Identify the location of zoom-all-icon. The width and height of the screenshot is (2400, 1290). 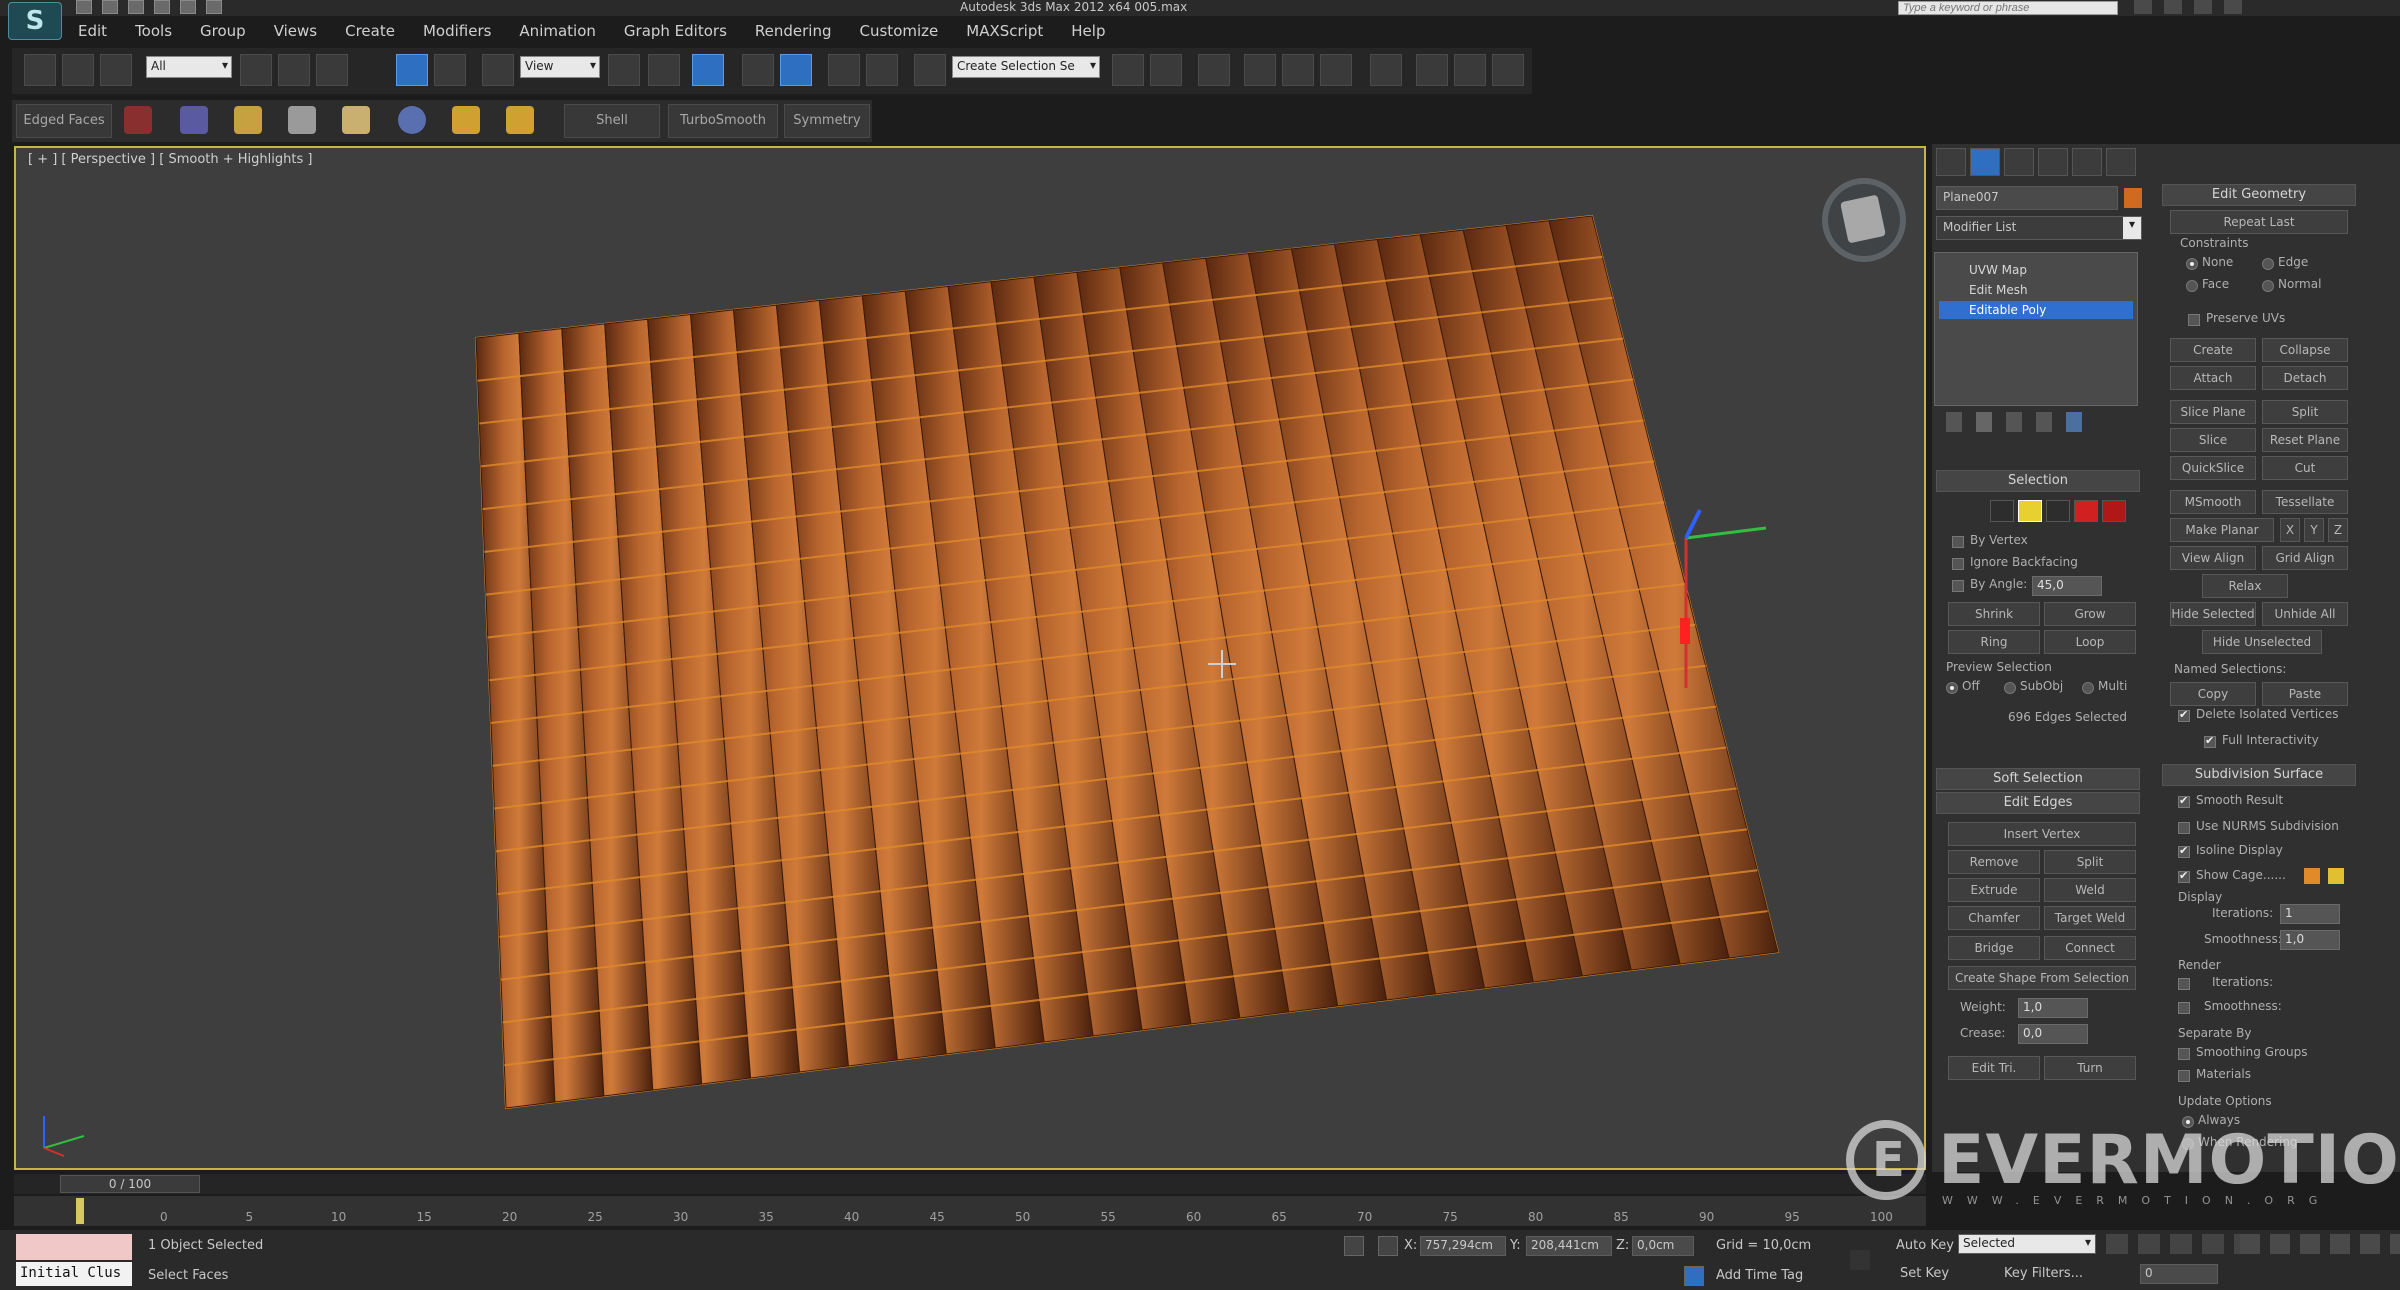
(2280, 1244).